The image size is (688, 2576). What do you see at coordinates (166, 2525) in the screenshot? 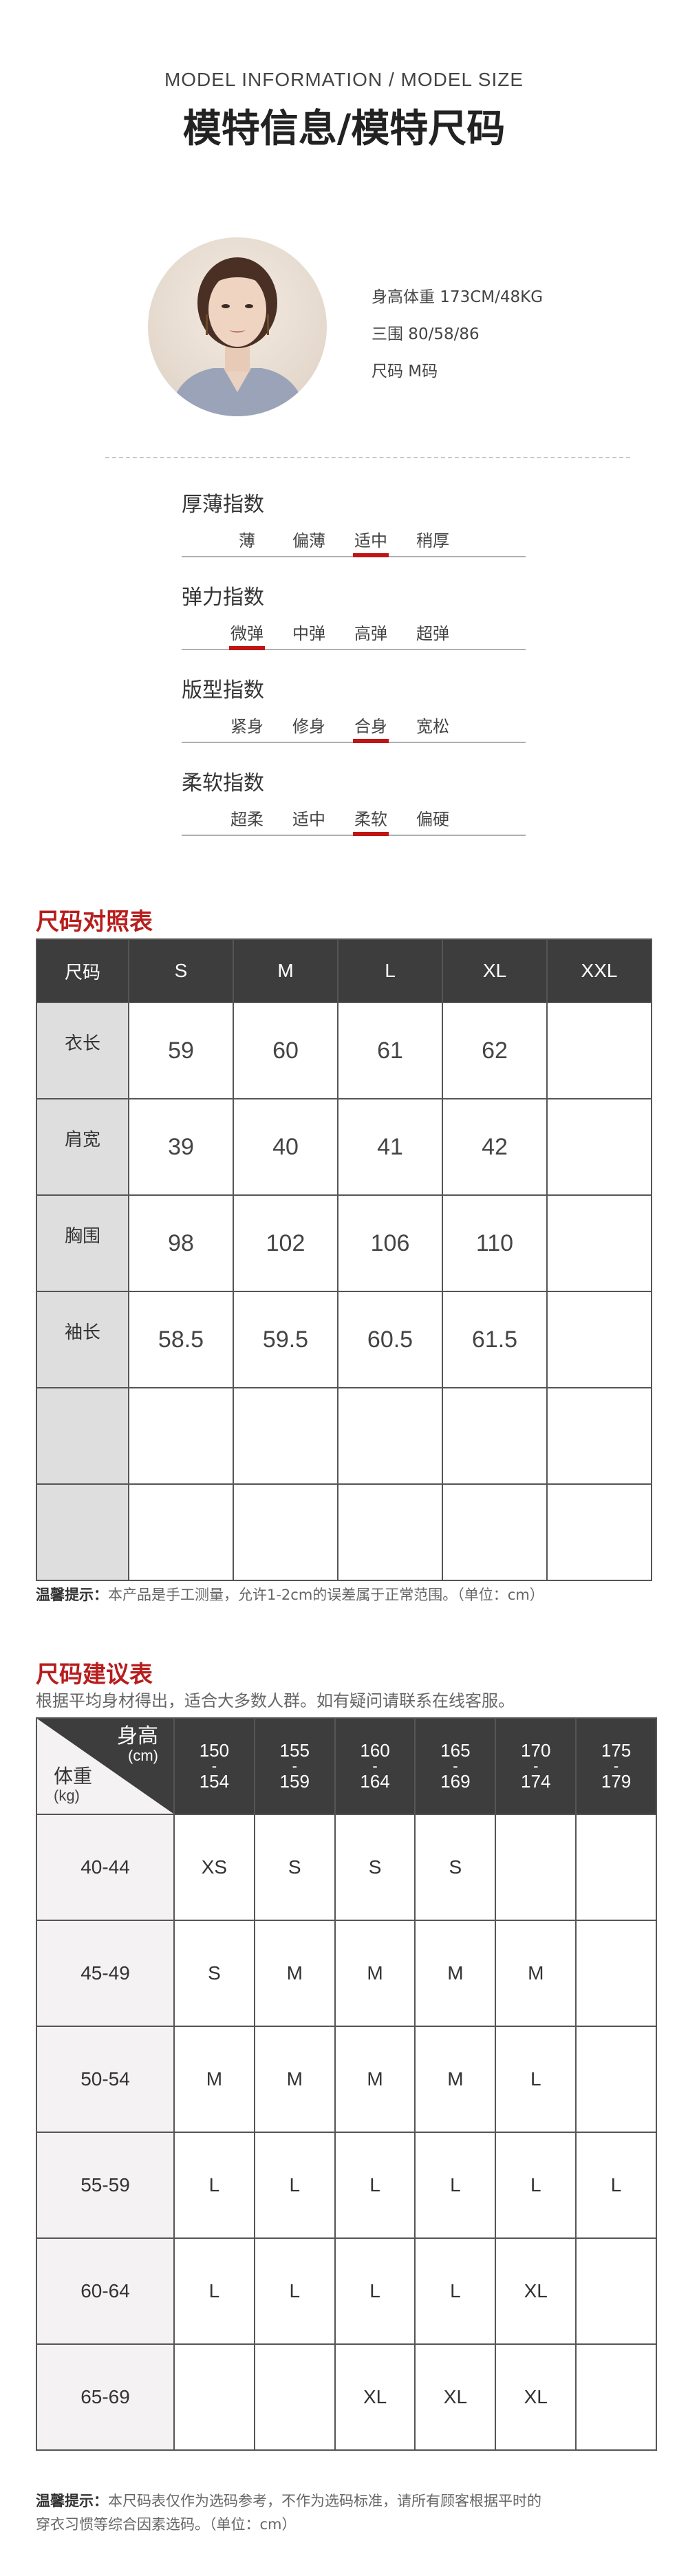
I see `recommend-note-line2: 穿衣习惯等综合因素选码。（单位：cm）` at bounding box center [166, 2525].